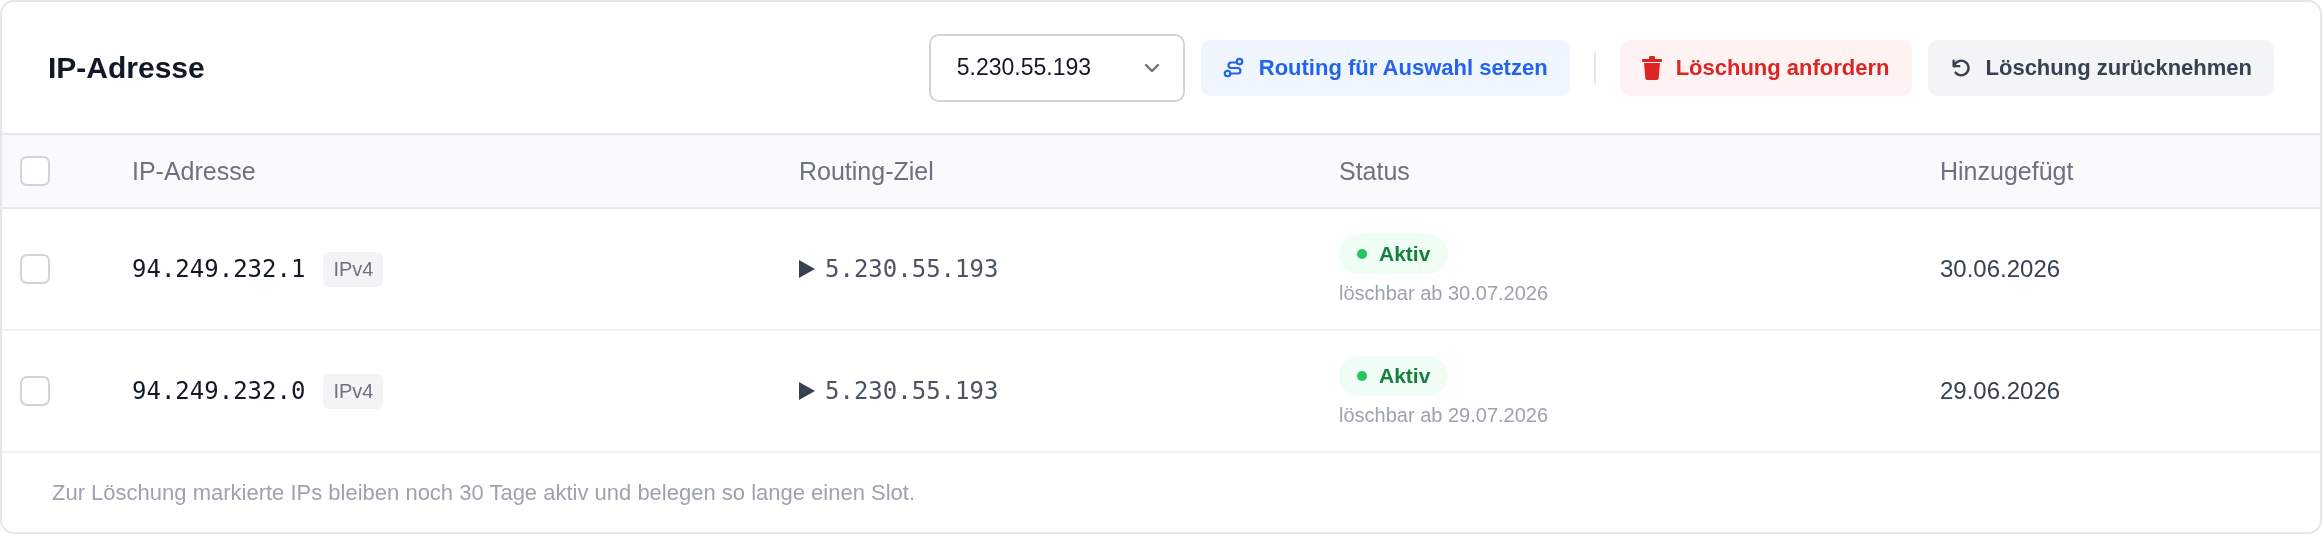 This screenshot has height=536, width=2324. I want to click on column-header: Status, so click(1375, 171).